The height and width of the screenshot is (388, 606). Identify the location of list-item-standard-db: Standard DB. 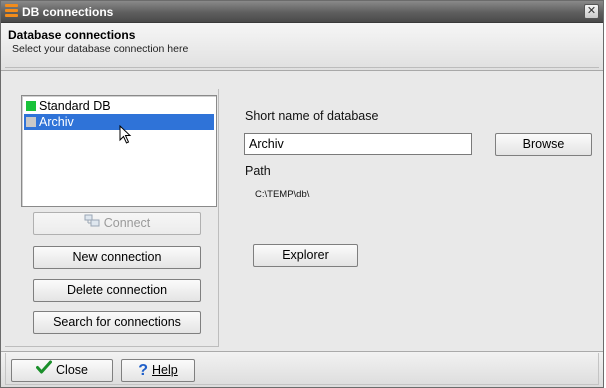
(119, 106).